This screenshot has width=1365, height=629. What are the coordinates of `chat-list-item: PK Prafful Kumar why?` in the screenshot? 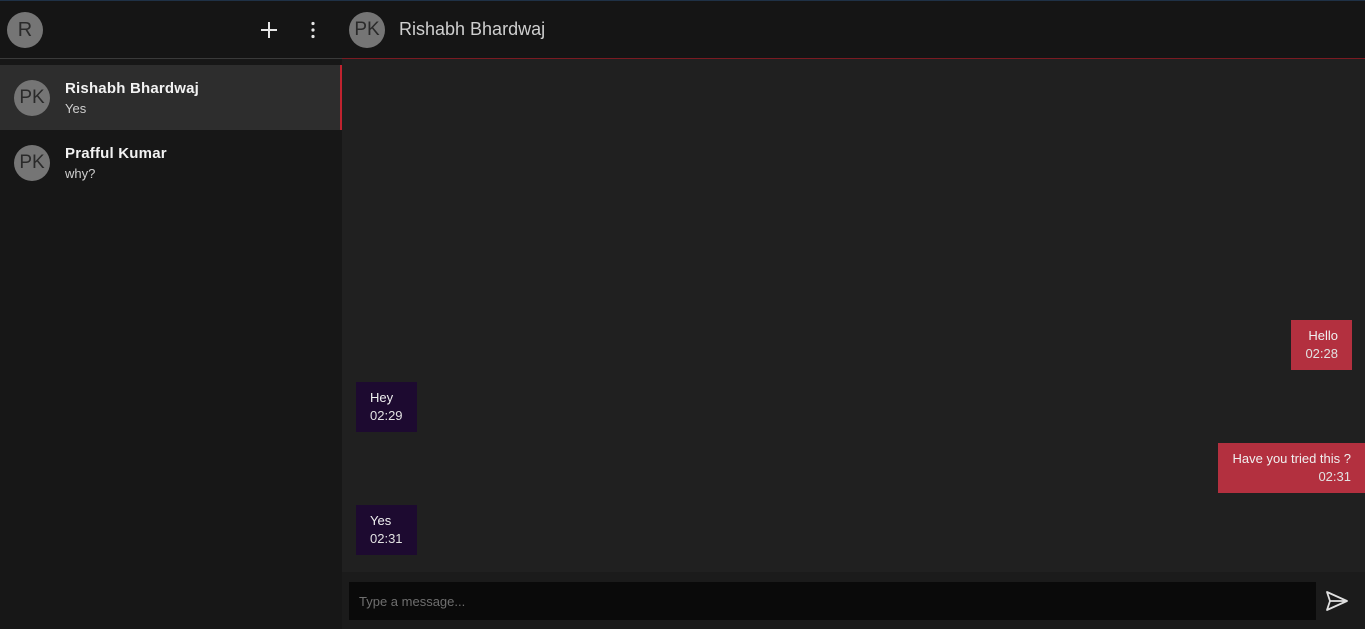 It's located at (171, 162).